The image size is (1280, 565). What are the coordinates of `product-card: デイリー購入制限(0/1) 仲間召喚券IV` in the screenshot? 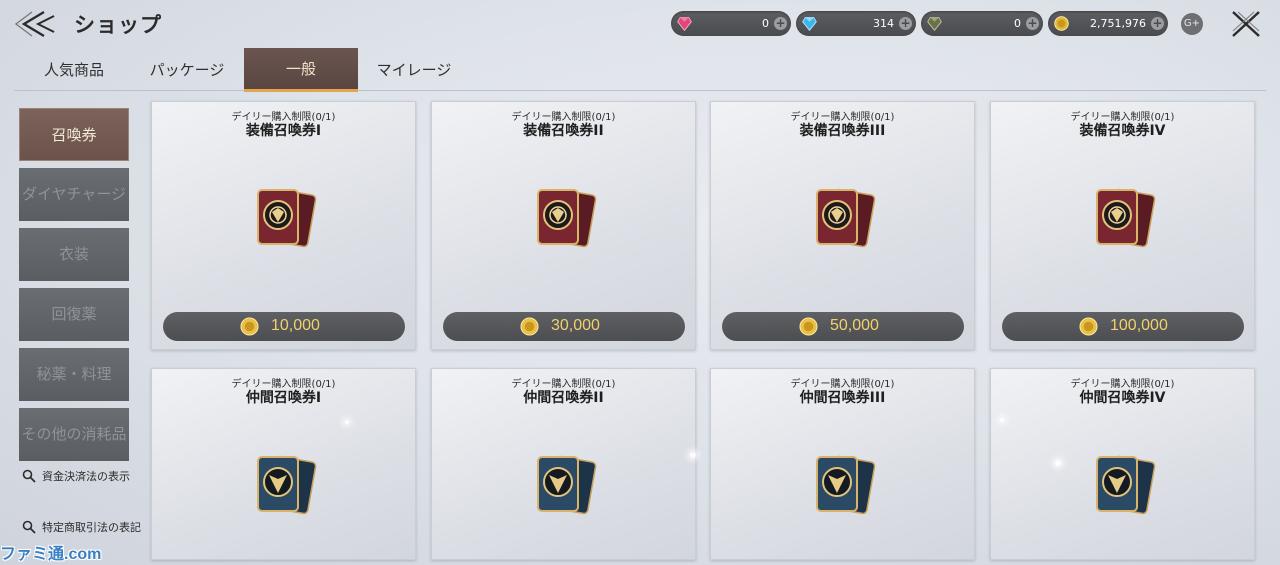 It's located at (1122, 464).